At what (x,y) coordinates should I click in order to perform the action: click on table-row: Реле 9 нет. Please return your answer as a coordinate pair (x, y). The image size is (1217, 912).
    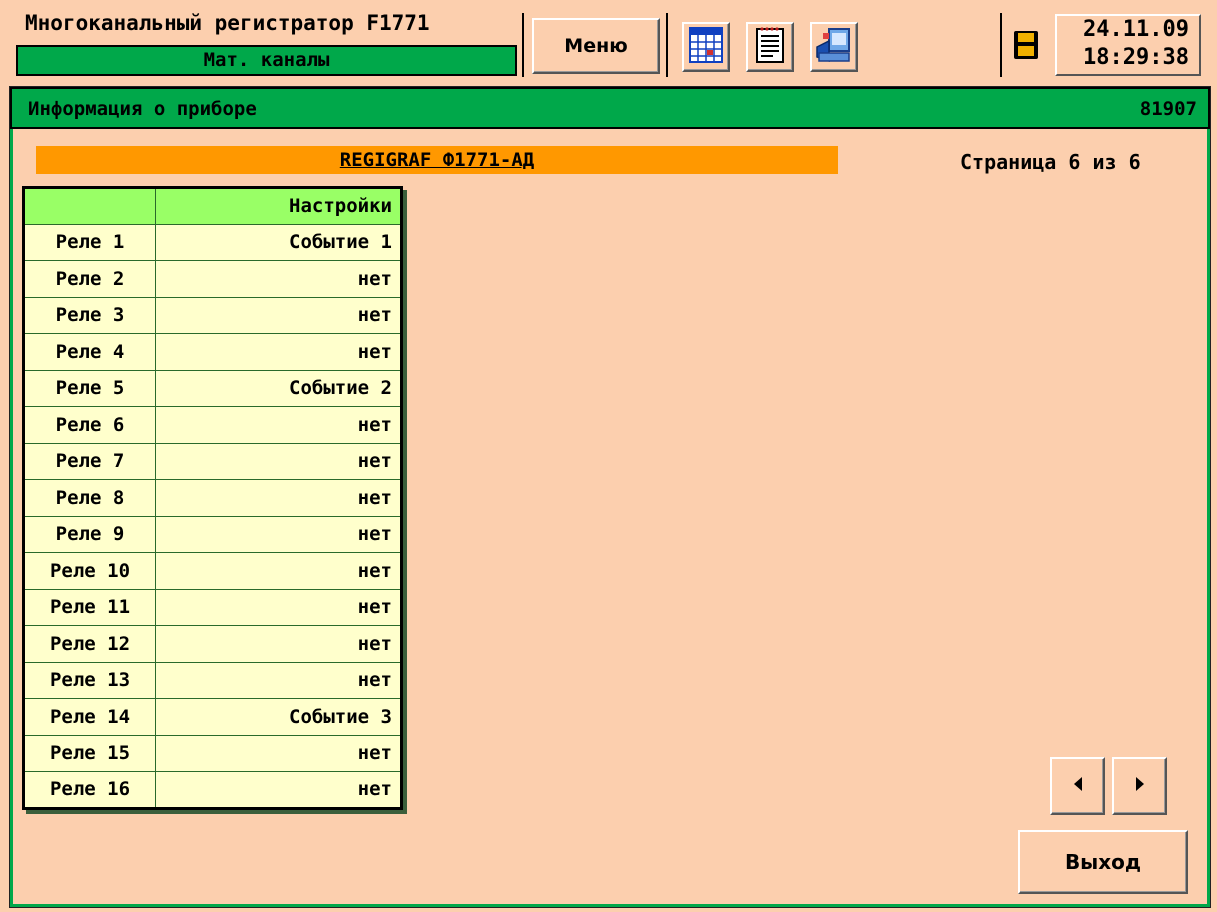
    Looking at the image, I should click on (212, 534).